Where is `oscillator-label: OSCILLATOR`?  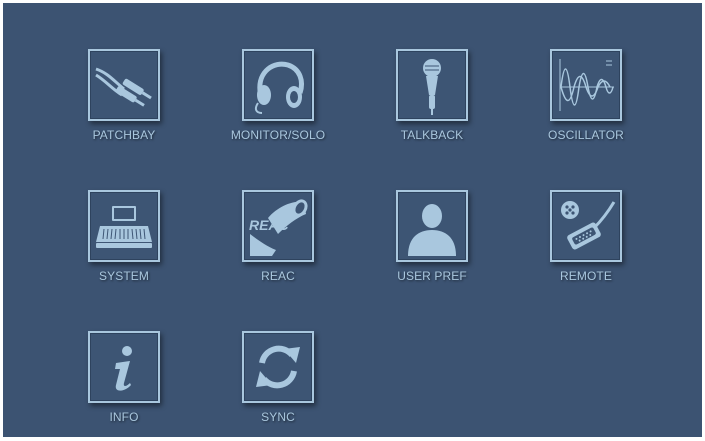
oscillator-label: OSCILLATOR is located at coordinates (586, 135).